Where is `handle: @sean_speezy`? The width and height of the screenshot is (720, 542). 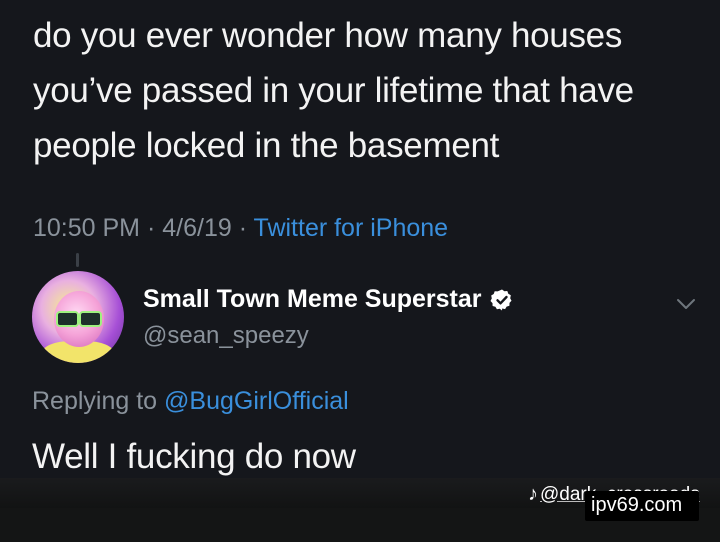
handle: @sean_speezy is located at coordinates (226, 336).